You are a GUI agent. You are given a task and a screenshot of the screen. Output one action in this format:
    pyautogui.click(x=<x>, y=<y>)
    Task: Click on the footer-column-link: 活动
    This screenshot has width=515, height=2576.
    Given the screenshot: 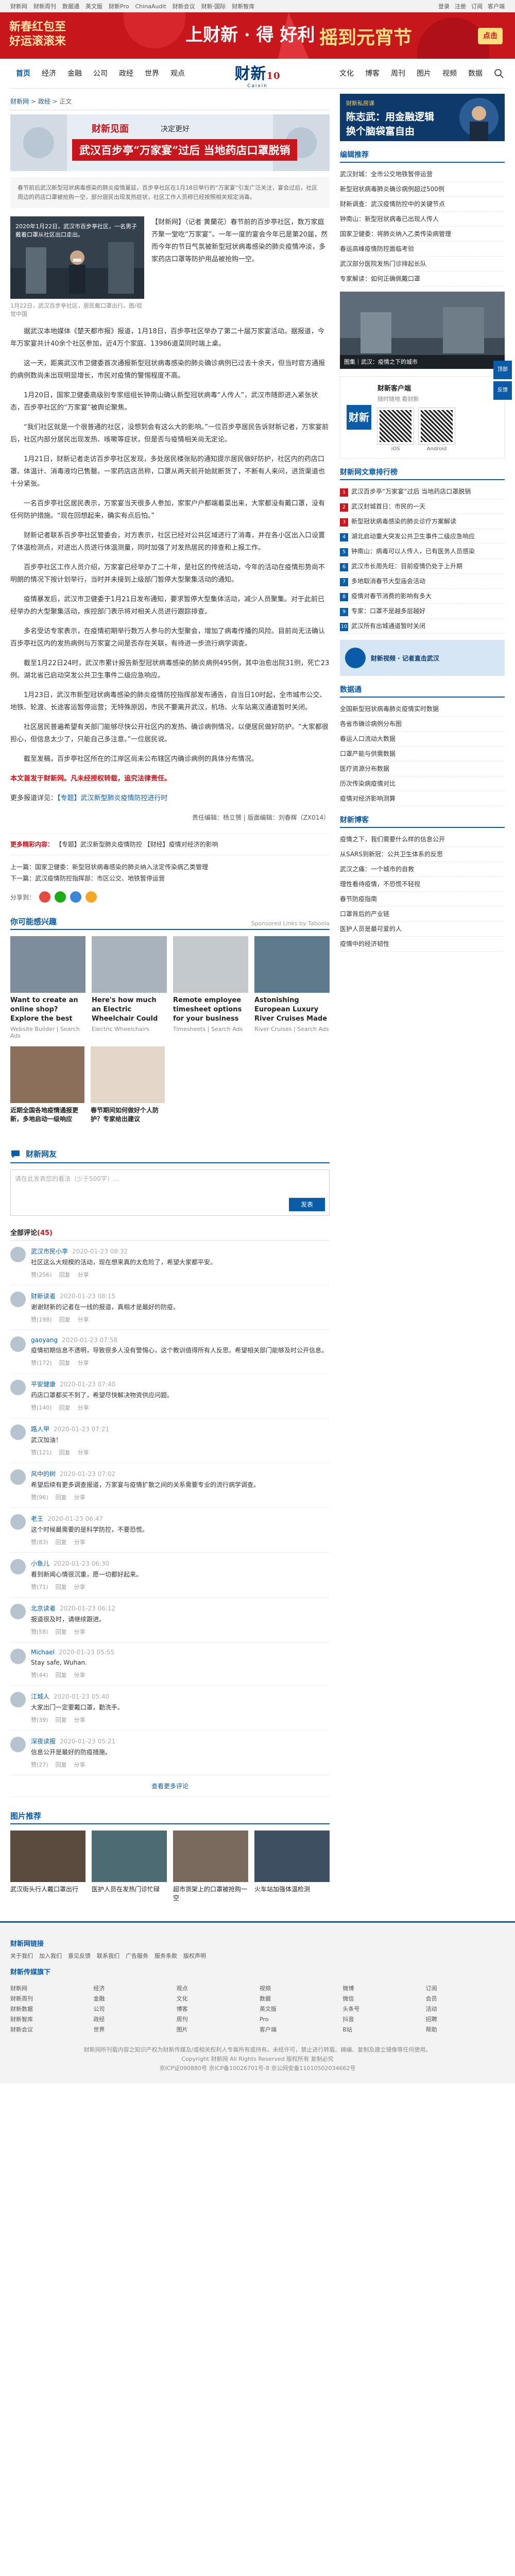 What is the action you would take?
    pyautogui.click(x=465, y=2009)
    